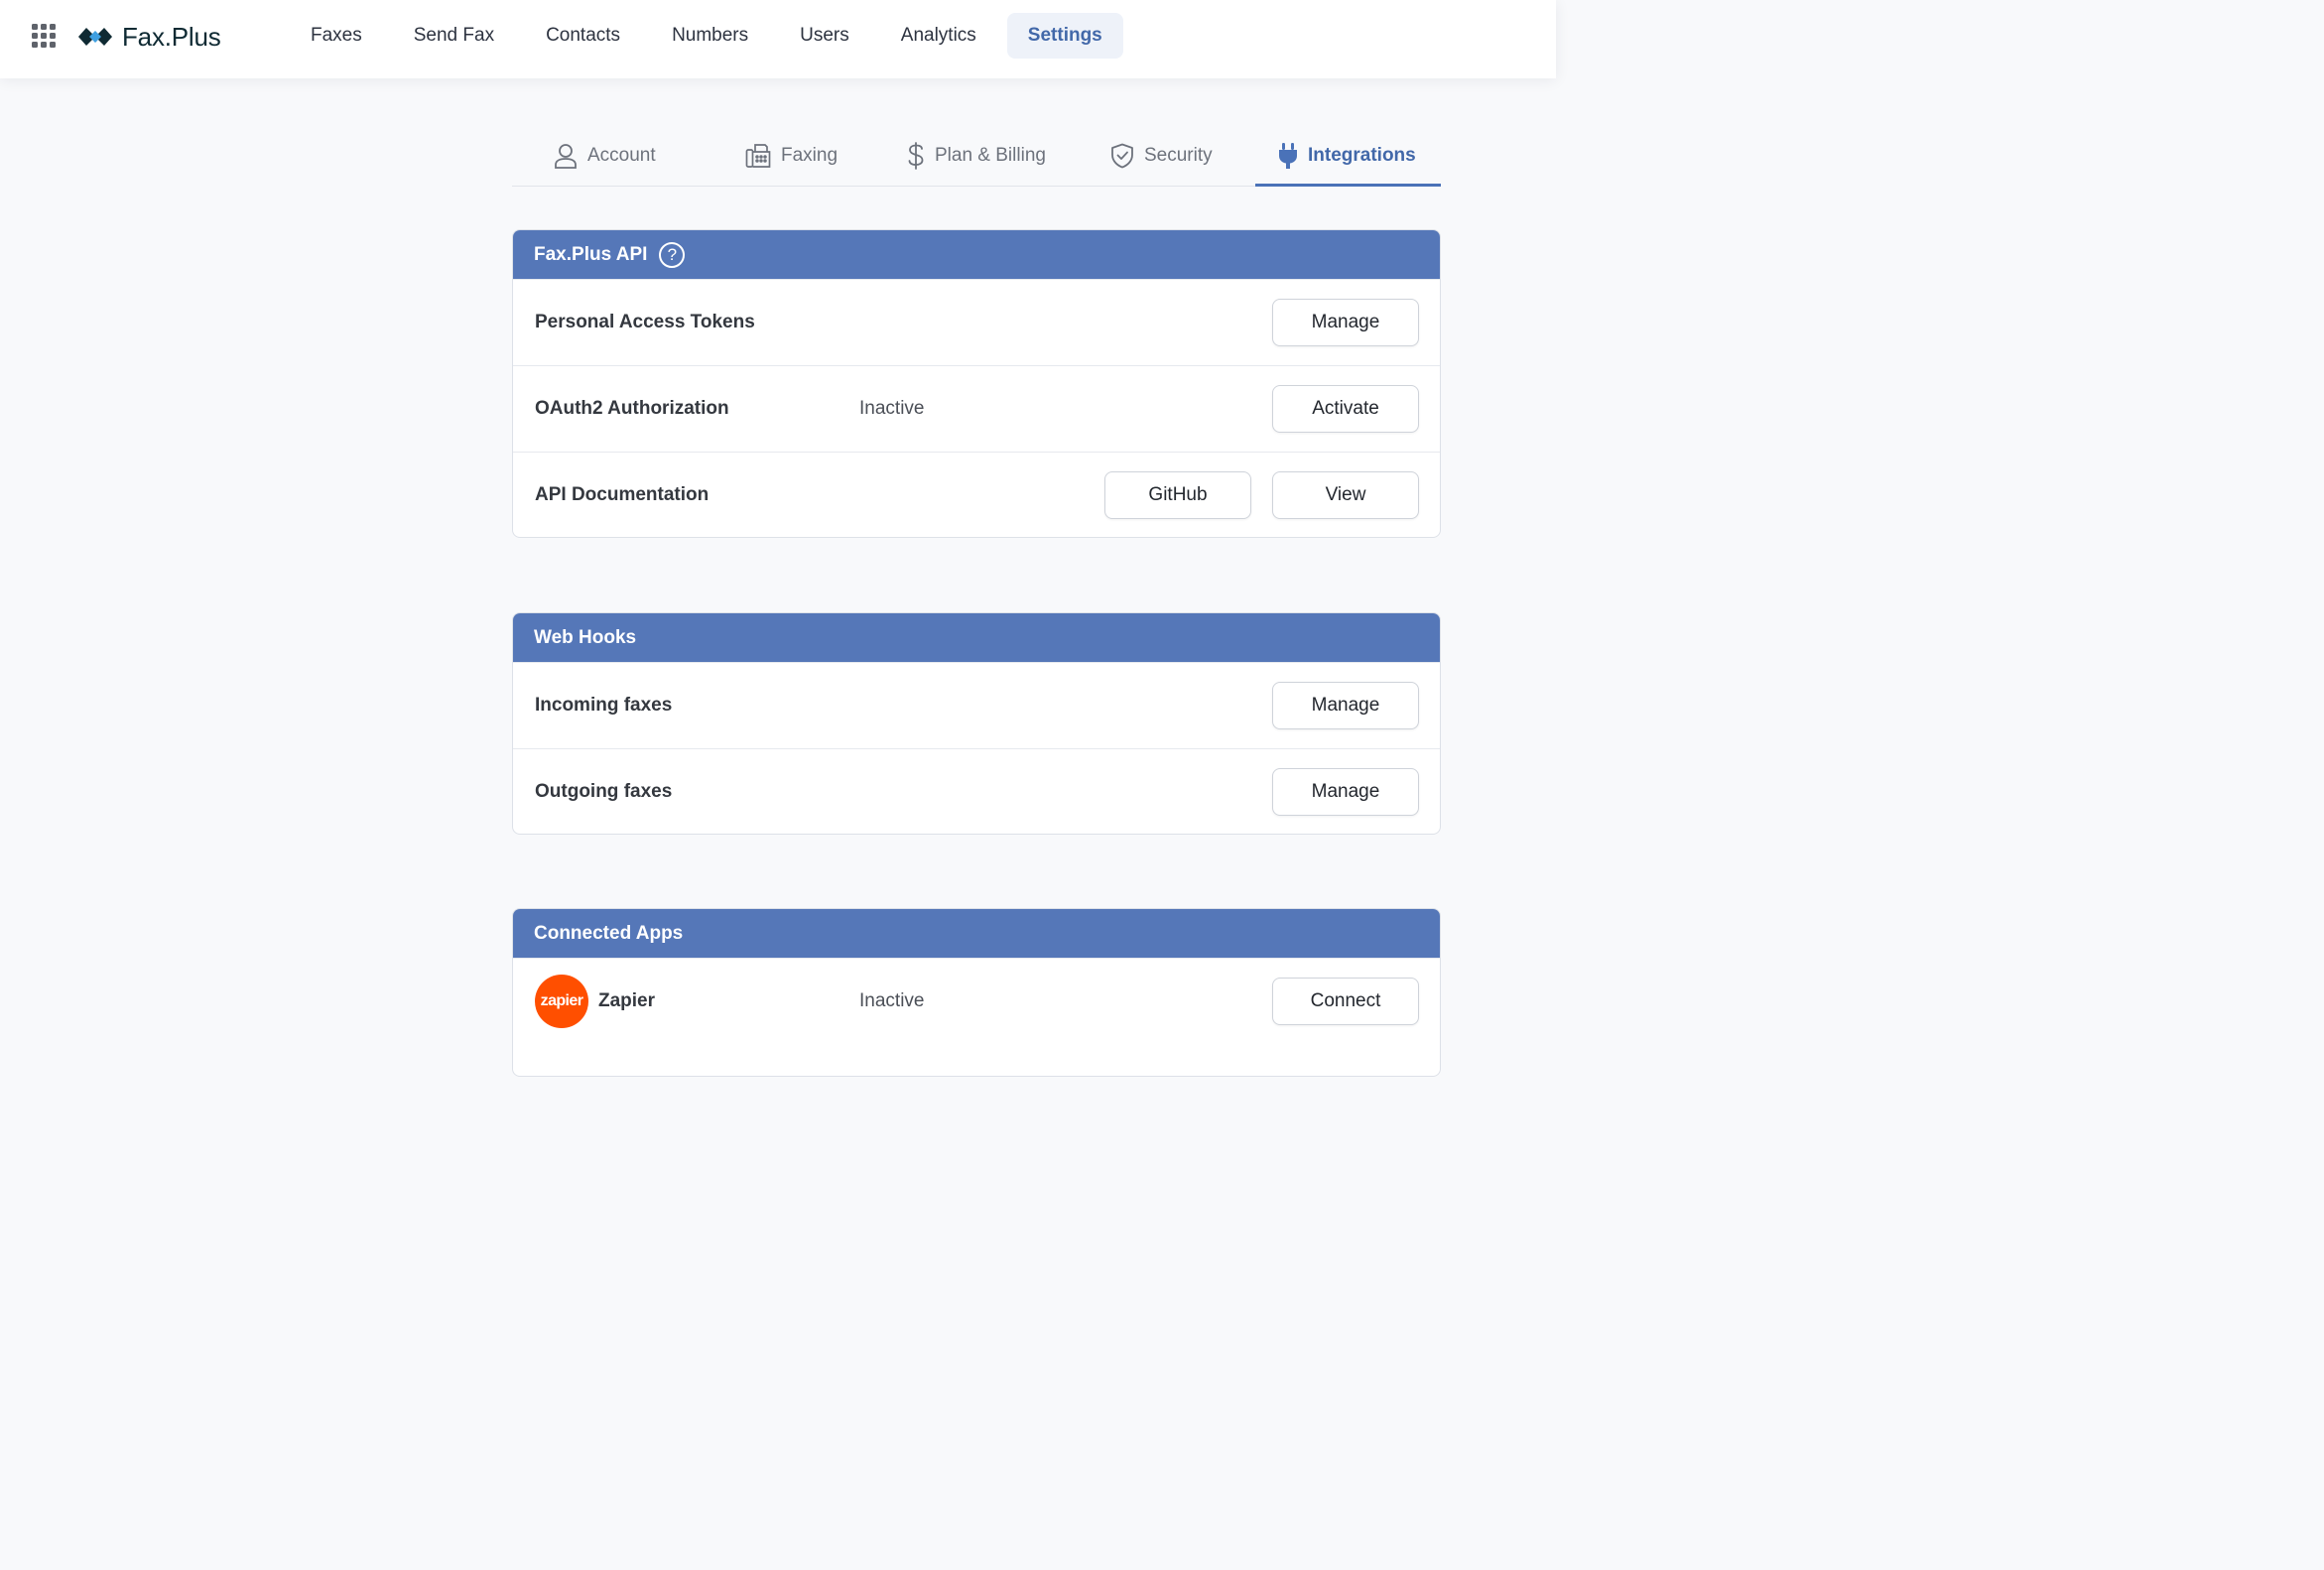 Image resolution: width=2324 pixels, height=1570 pixels. I want to click on nav-users: Users, so click(824, 36).